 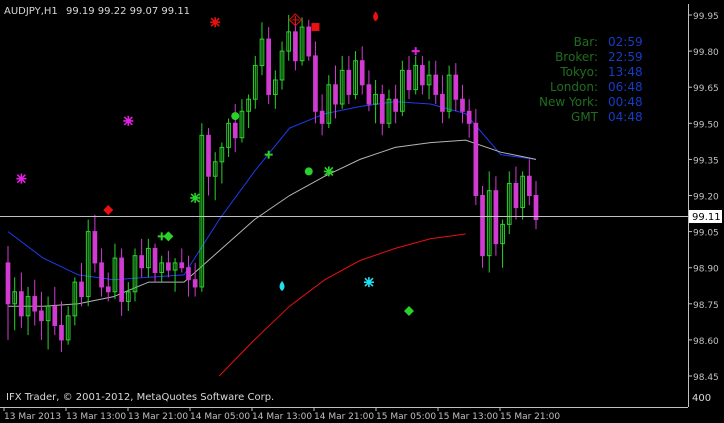 What do you see at coordinates (585, 42) in the screenshot?
I see `clock-label-bar: Bar:` at bounding box center [585, 42].